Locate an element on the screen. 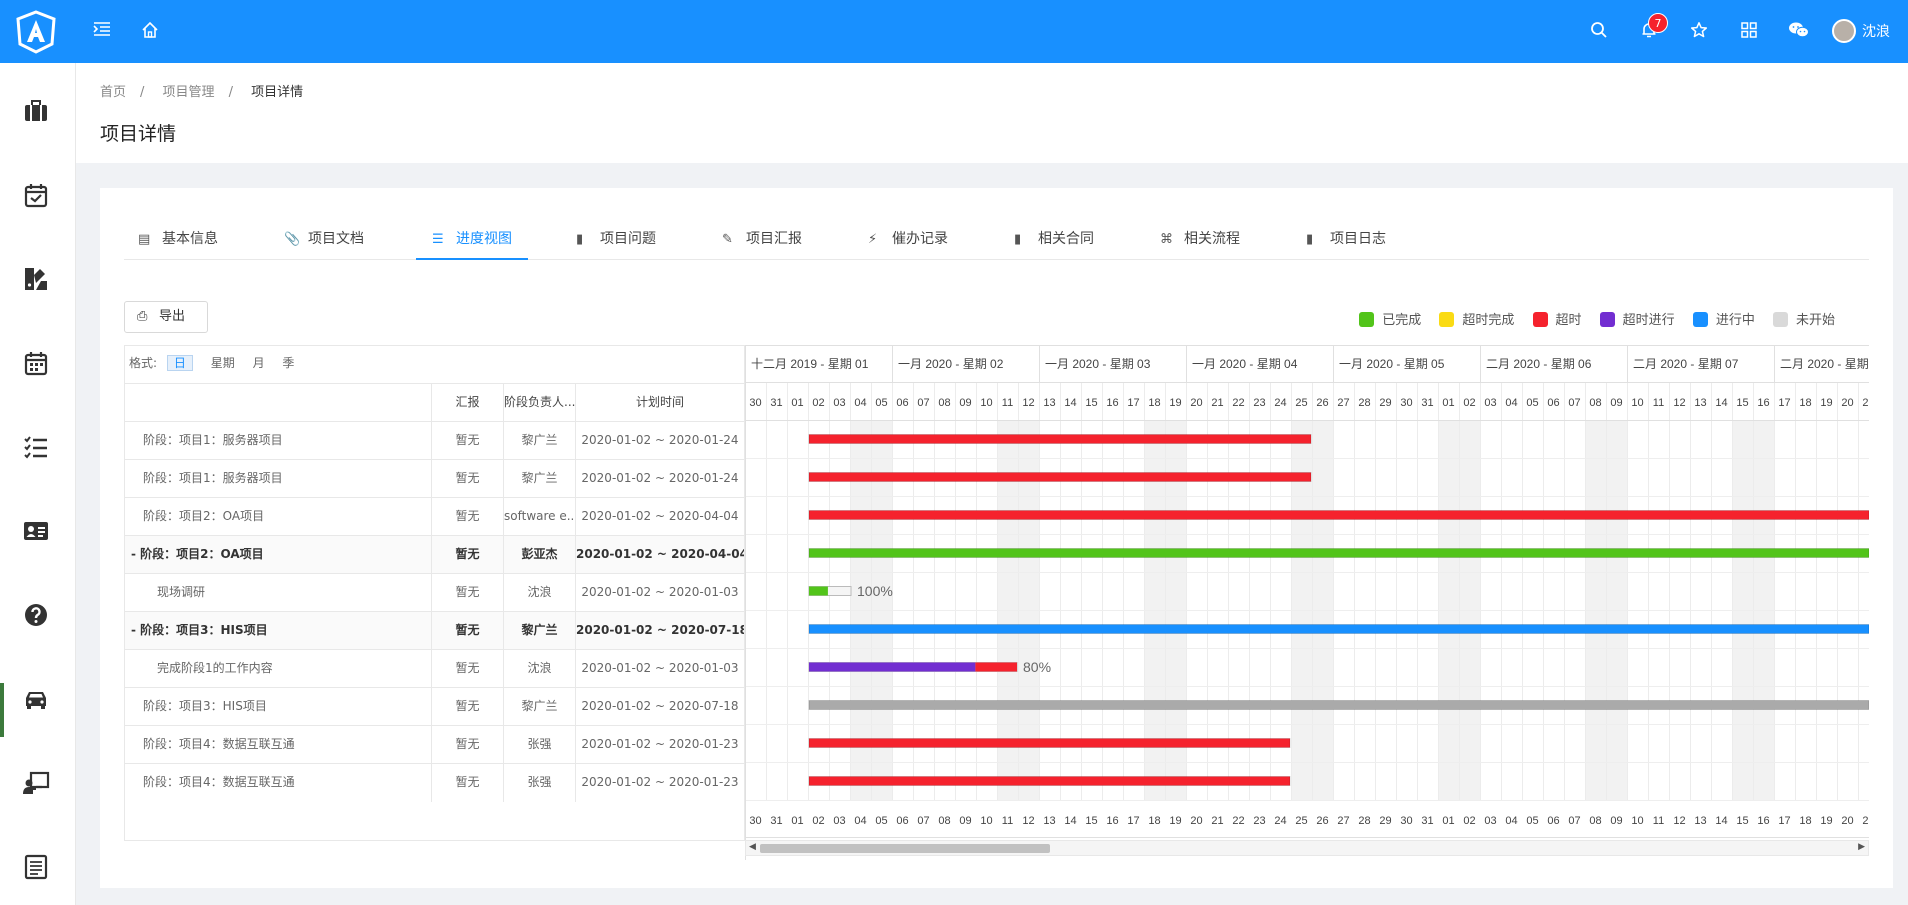  day-footer-label: 23 is located at coordinates (1259, 821).